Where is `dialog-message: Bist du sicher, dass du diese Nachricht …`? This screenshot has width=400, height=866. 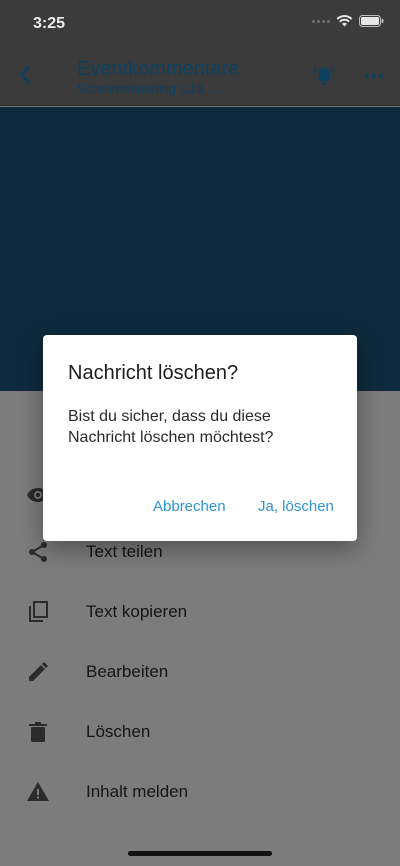
dialog-message: Bist du sicher, dass du diese Nachricht … is located at coordinates (171, 427).